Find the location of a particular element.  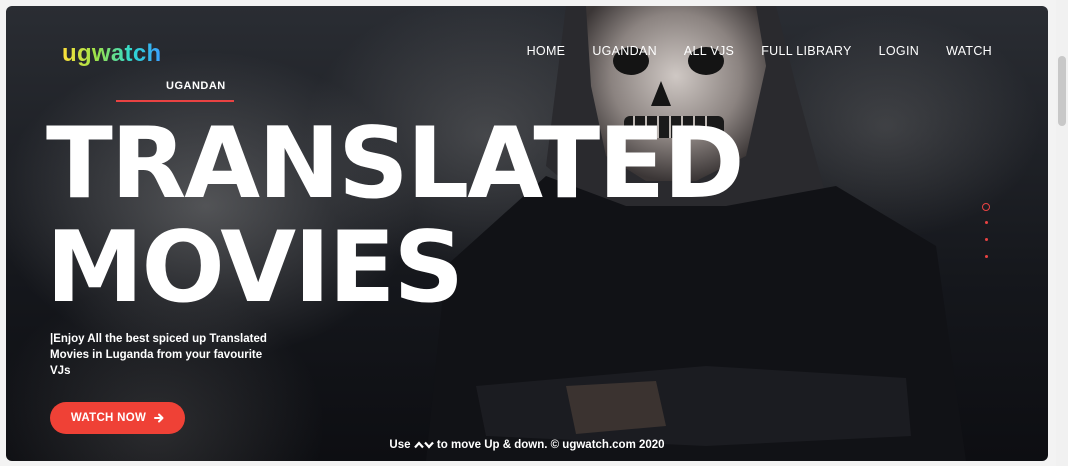

chevron-up-icon is located at coordinates (418, 445).